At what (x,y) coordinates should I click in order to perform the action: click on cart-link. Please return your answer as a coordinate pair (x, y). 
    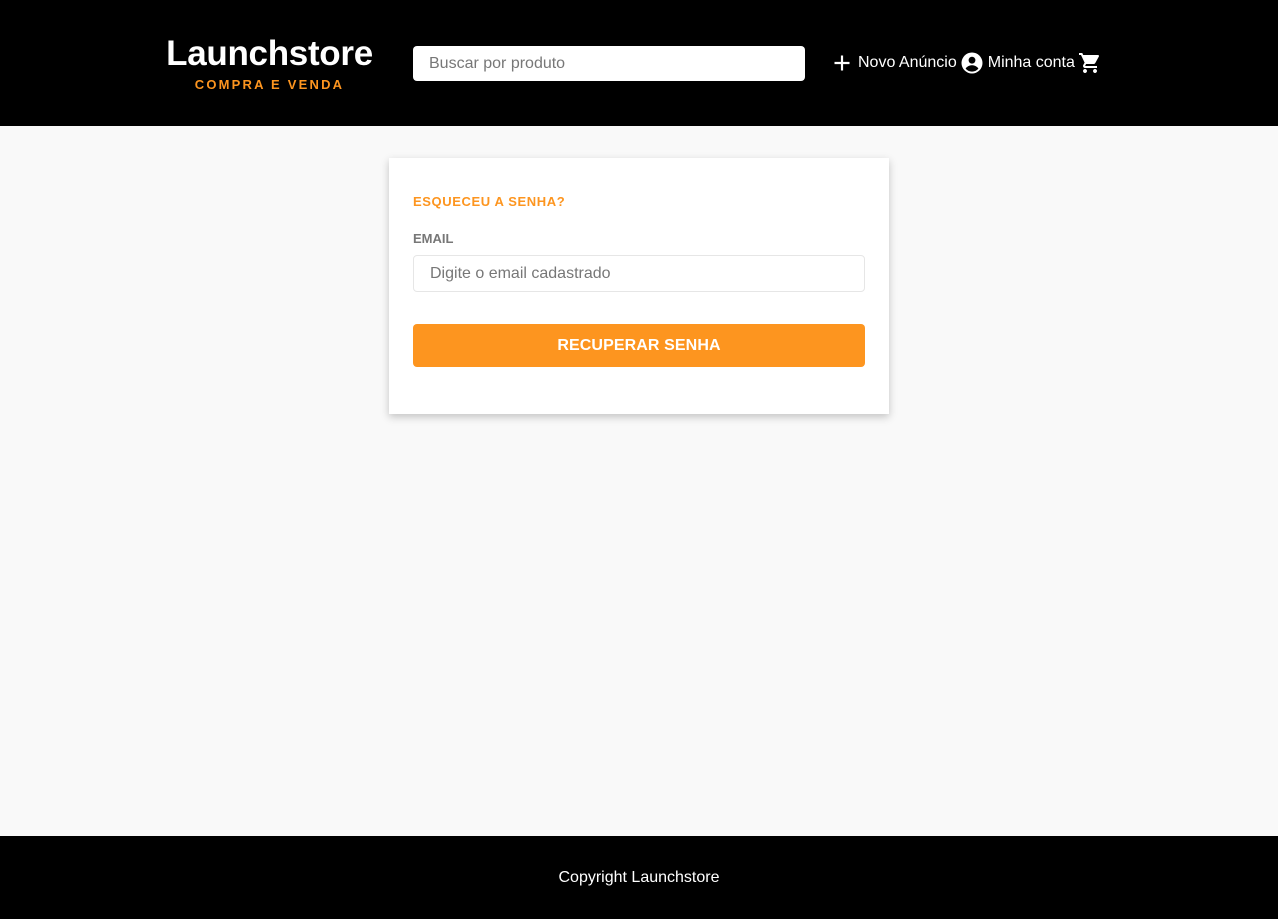
    Looking at the image, I should click on (1090, 63).